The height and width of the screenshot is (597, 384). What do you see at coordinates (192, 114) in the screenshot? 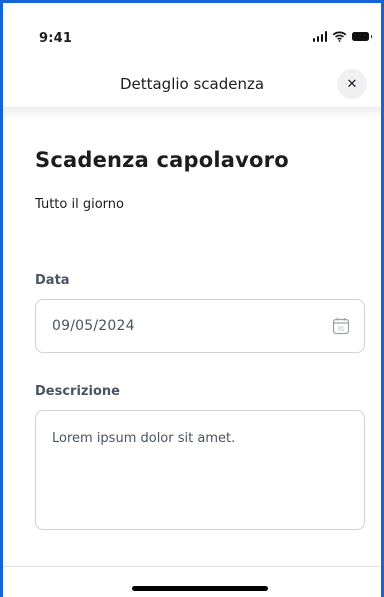
I see `header-shadow` at bounding box center [192, 114].